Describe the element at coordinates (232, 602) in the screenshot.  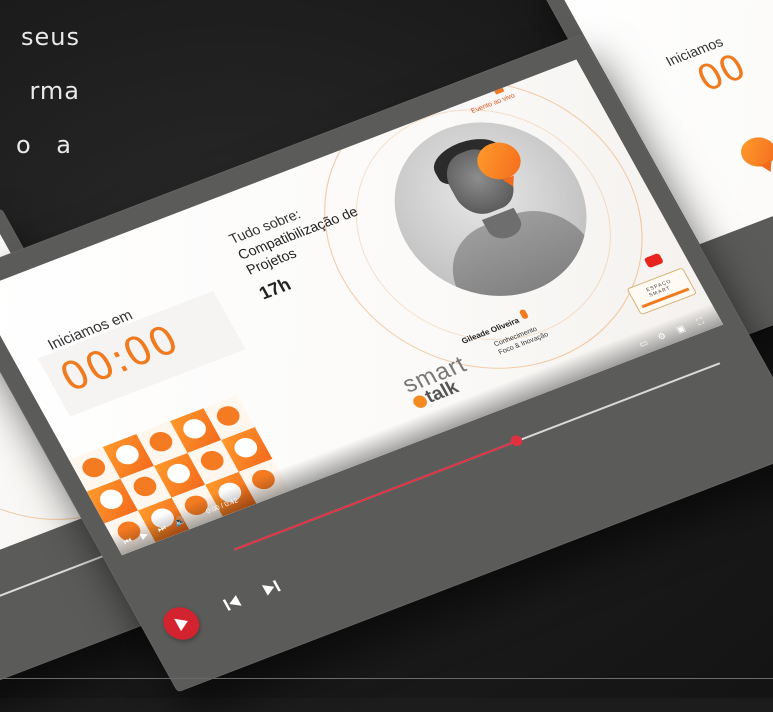
I see `skip-previous-icon` at that location.